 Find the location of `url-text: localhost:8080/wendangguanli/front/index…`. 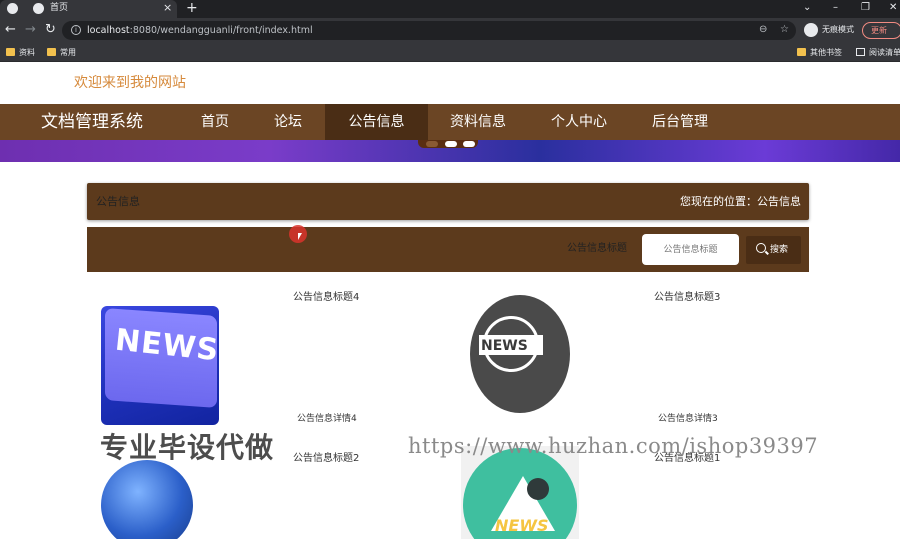

url-text: localhost:8080/wendangguanli/front/index… is located at coordinates (200, 30).